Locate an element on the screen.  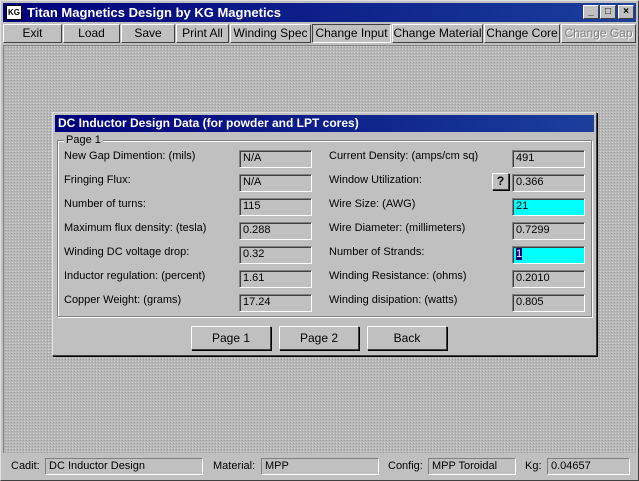
change-gap-button: Change Gap is located at coordinates (598, 33).